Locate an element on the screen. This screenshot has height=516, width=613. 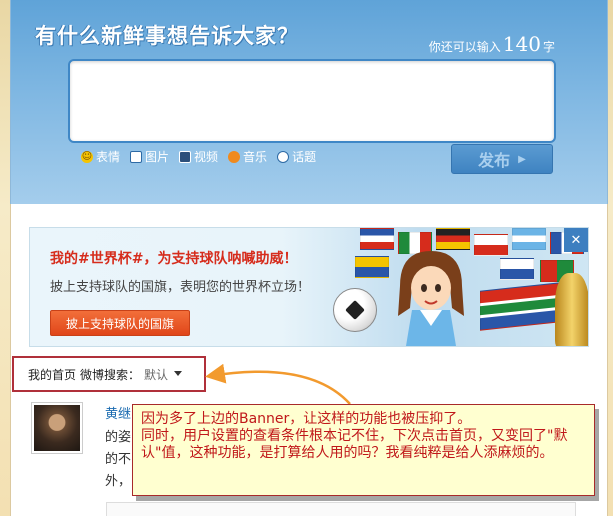
publisher-title: 有什么新鲜事想告诉大家？ is located at coordinates (167, 36).